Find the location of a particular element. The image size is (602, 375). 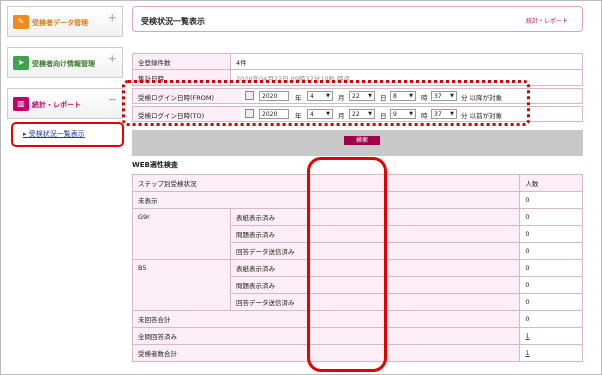

to-day-select: 22 ▼ is located at coordinates (362, 114).